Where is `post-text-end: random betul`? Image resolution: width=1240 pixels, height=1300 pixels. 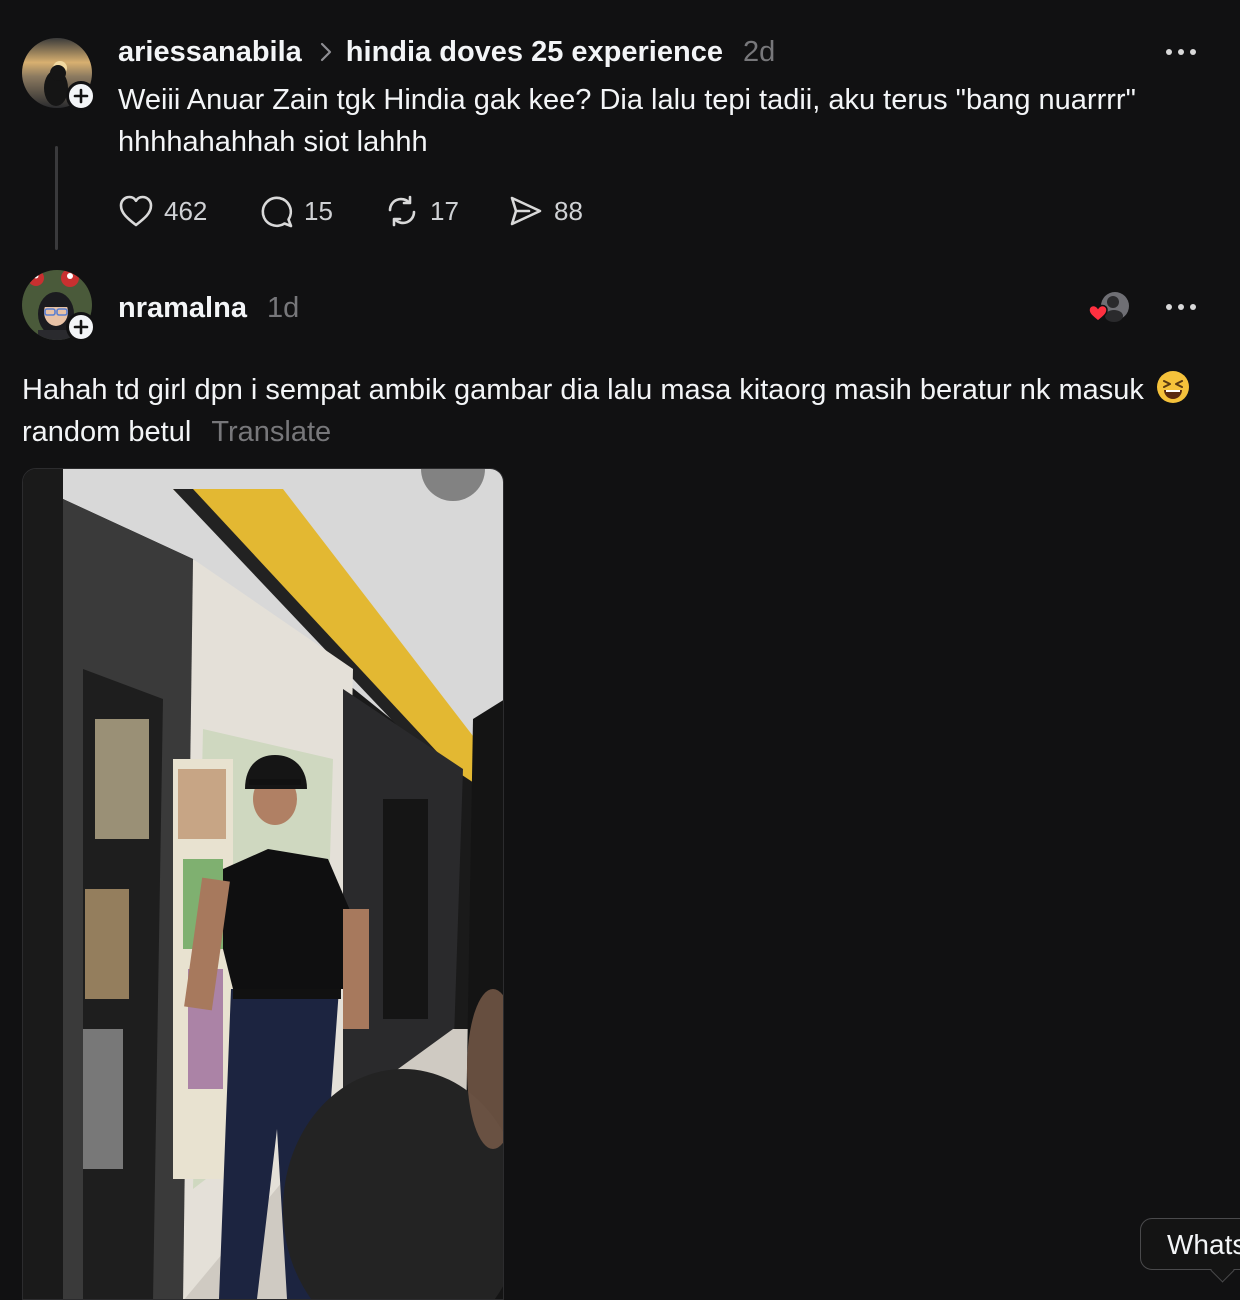 post-text-end: random betul is located at coordinates (107, 432).